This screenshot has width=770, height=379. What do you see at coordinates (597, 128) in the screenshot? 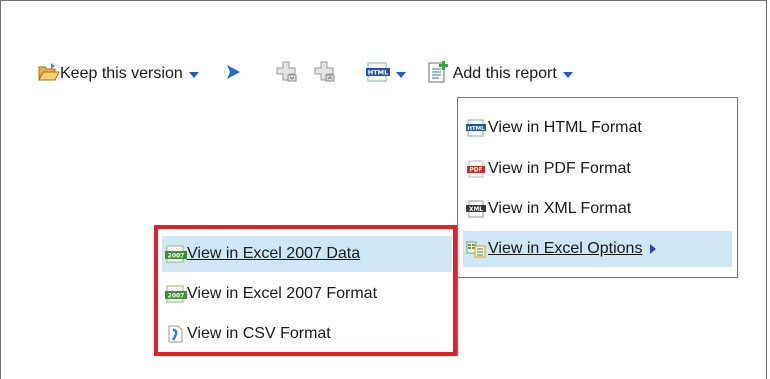
I see `menu-item-view-html: HTML View in HTML Format` at bounding box center [597, 128].